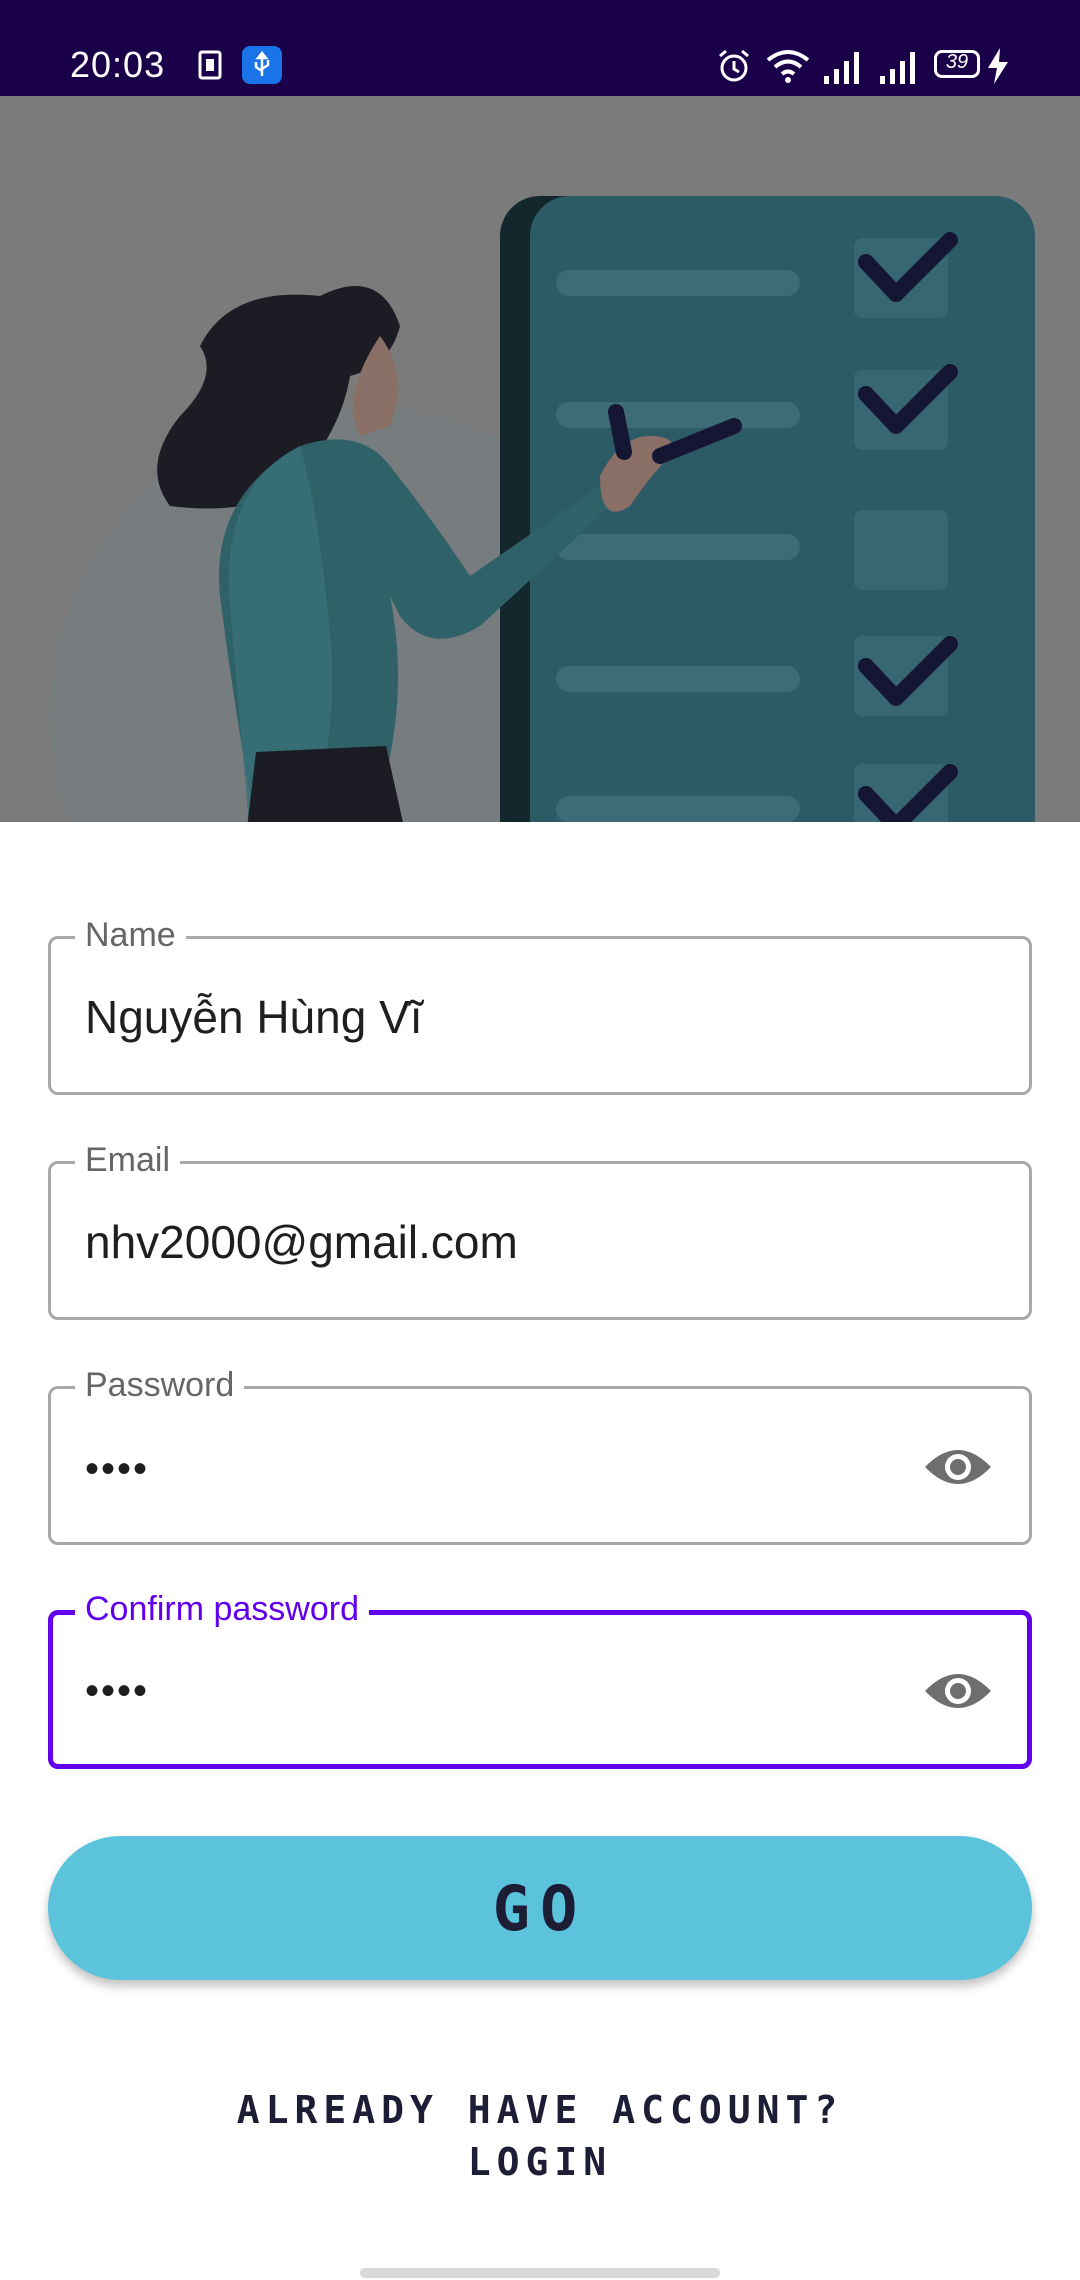 This screenshot has width=1080, height=2280. What do you see at coordinates (540, 2136) in the screenshot?
I see `login-link: ALREADY HAVE ACCOUNT? LOGIN` at bounding box center [540, 2136].